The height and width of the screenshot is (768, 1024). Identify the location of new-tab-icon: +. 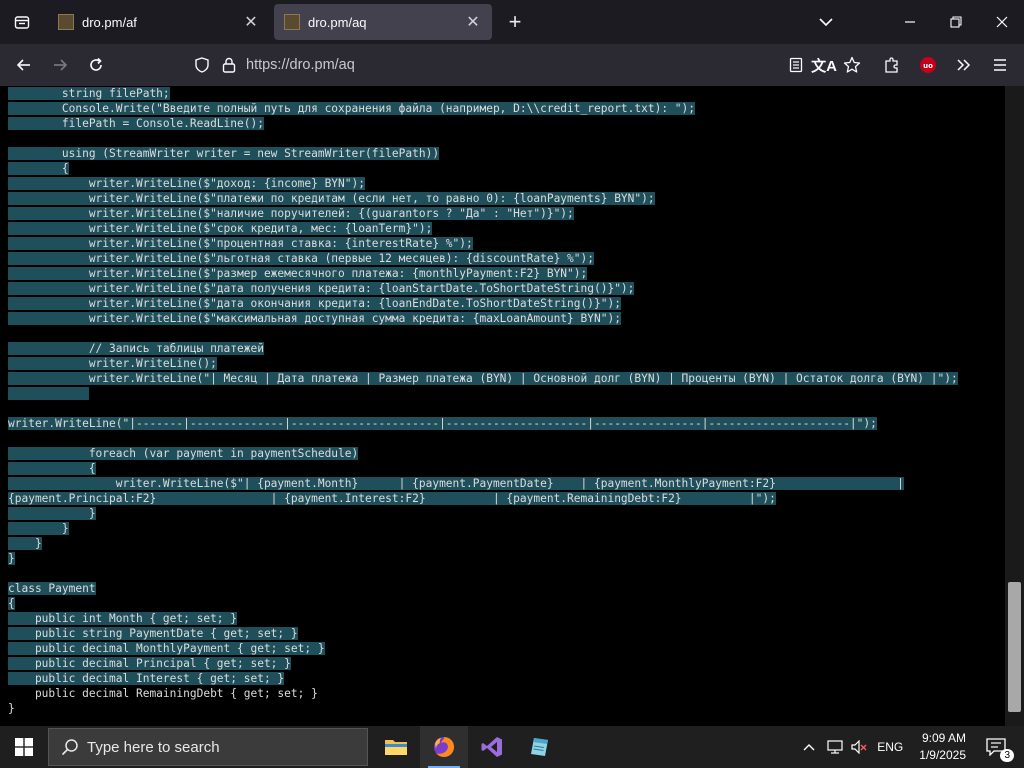
(515, 22).